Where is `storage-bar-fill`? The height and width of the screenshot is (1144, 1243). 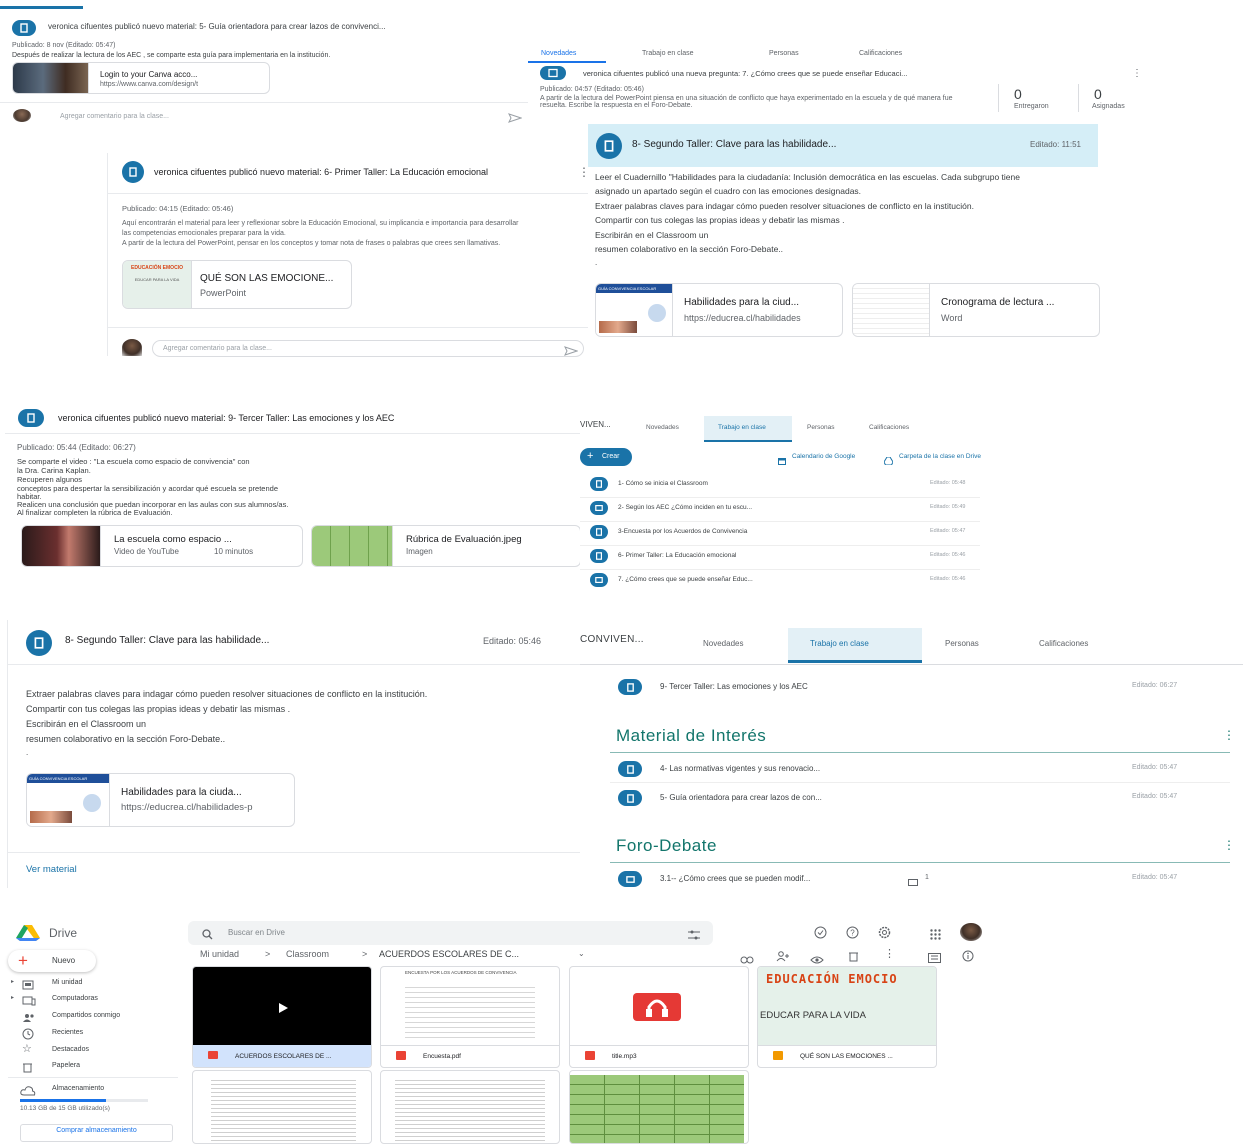
storage-bar-fill is located at coordinates (63, 1100).